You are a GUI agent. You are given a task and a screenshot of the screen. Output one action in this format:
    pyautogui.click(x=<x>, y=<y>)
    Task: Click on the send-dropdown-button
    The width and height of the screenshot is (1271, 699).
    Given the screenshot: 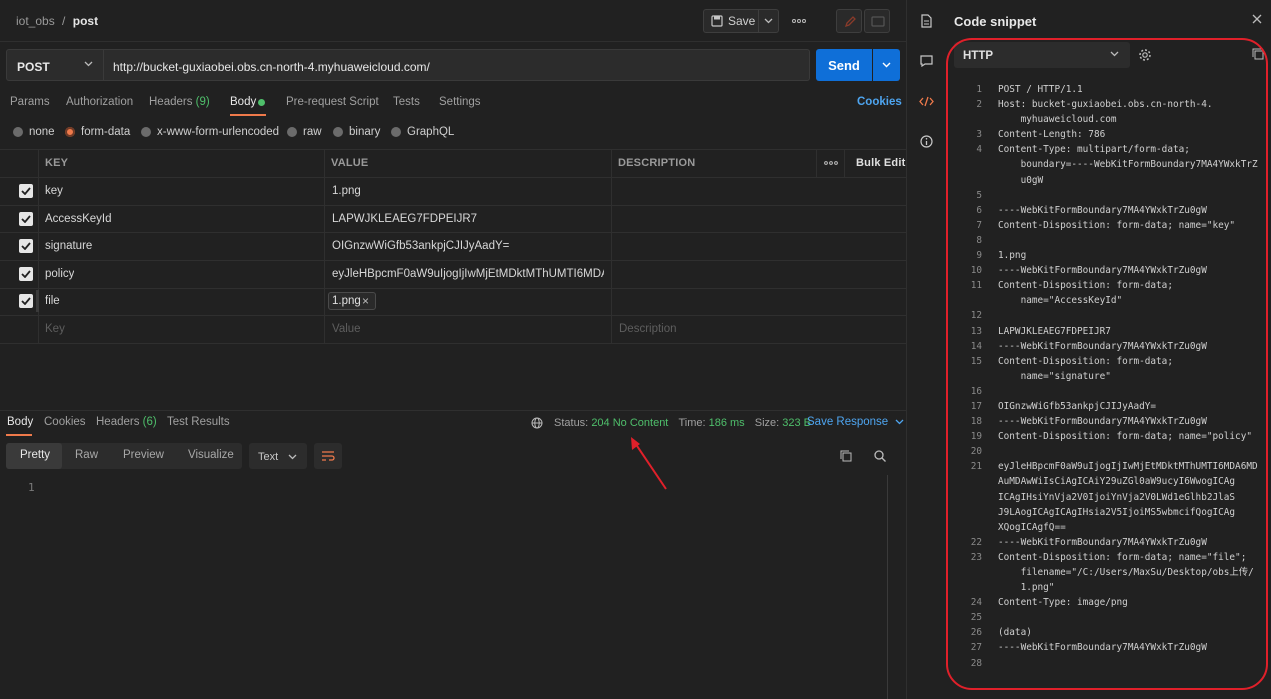 What is the action you would take?
    pyautogui.click(x=886, y=65)
    